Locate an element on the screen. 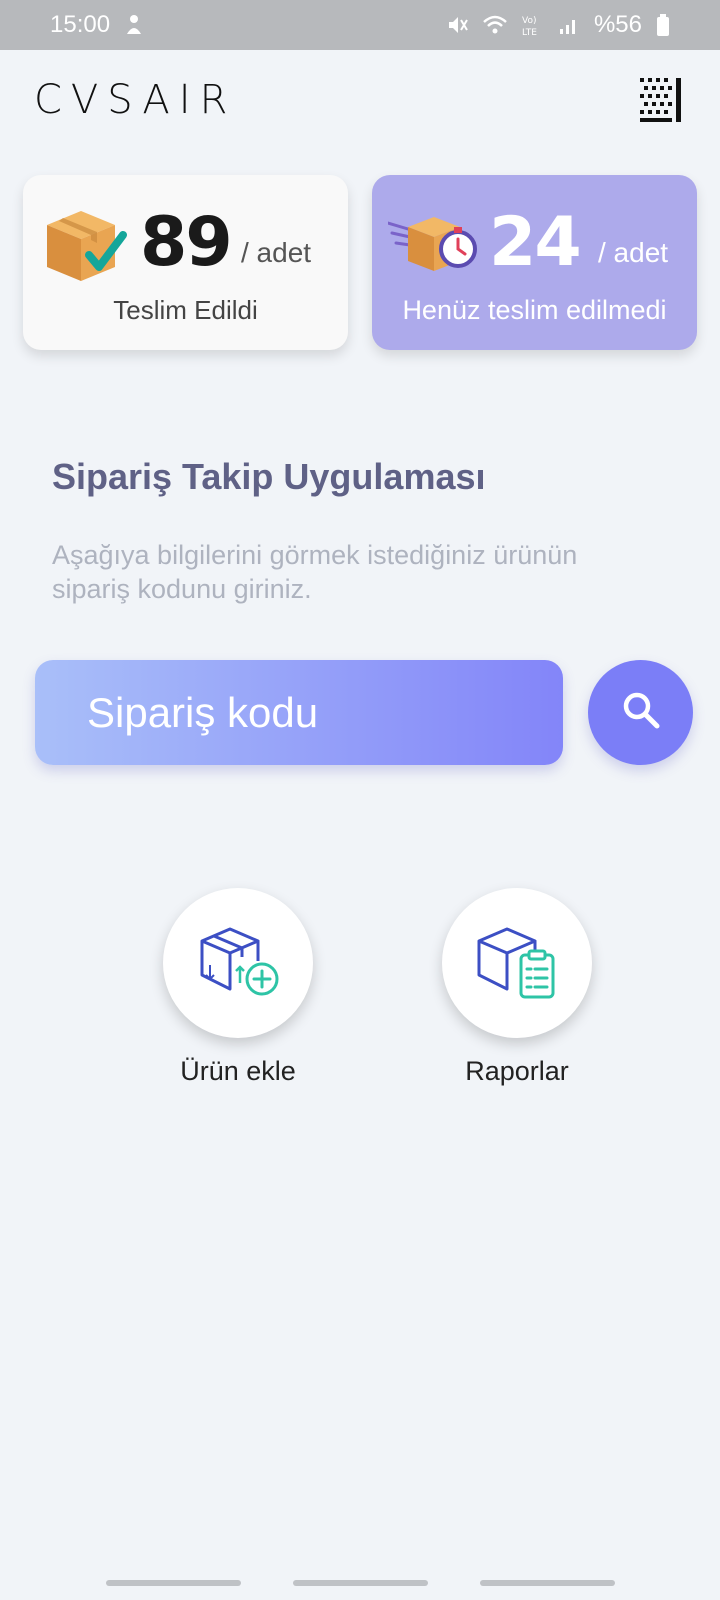 The image size is (720, 1600). signal-icon is located at coordinates (569, 25).